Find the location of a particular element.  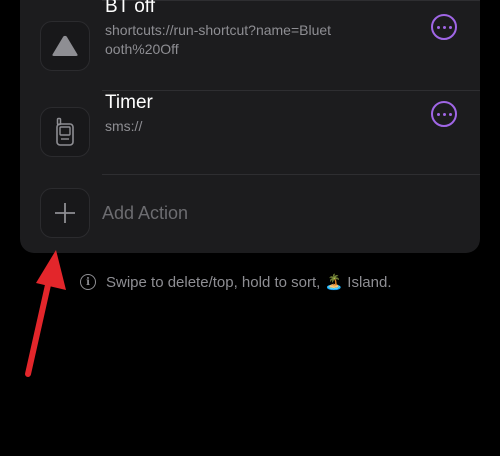

action-url: sms:// is located at coordinates (124, 126).